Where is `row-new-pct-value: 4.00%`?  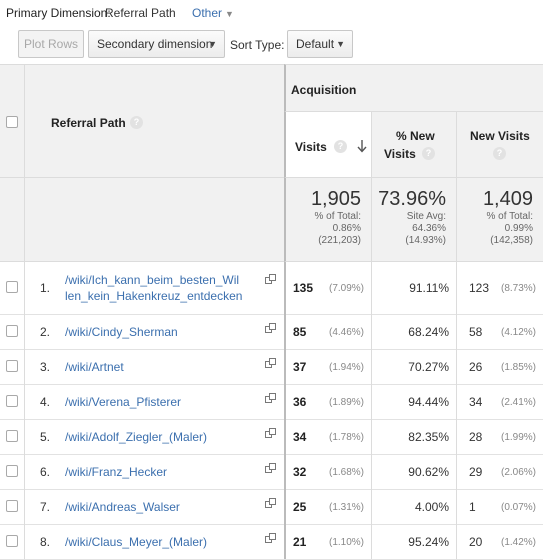 row-new-pct-value: 4.00% is located at coordinates (431, 506).